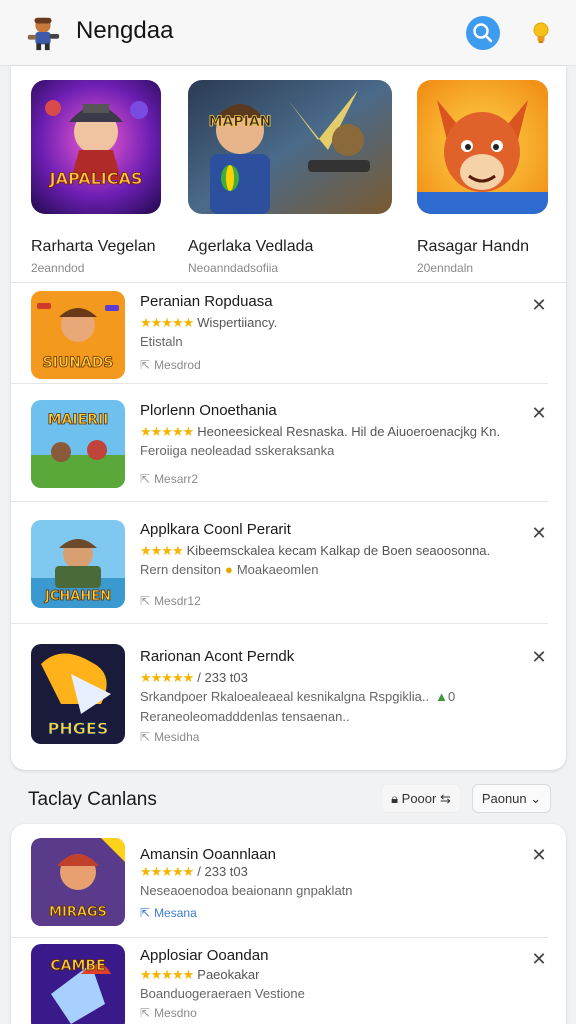 The width and height of the screenshot is (576, 1024). Describe the element at coordinates (237, 450) in the screenshot. I see `app-description: Feroiiga neoleadad sskeraksanka` at that location.